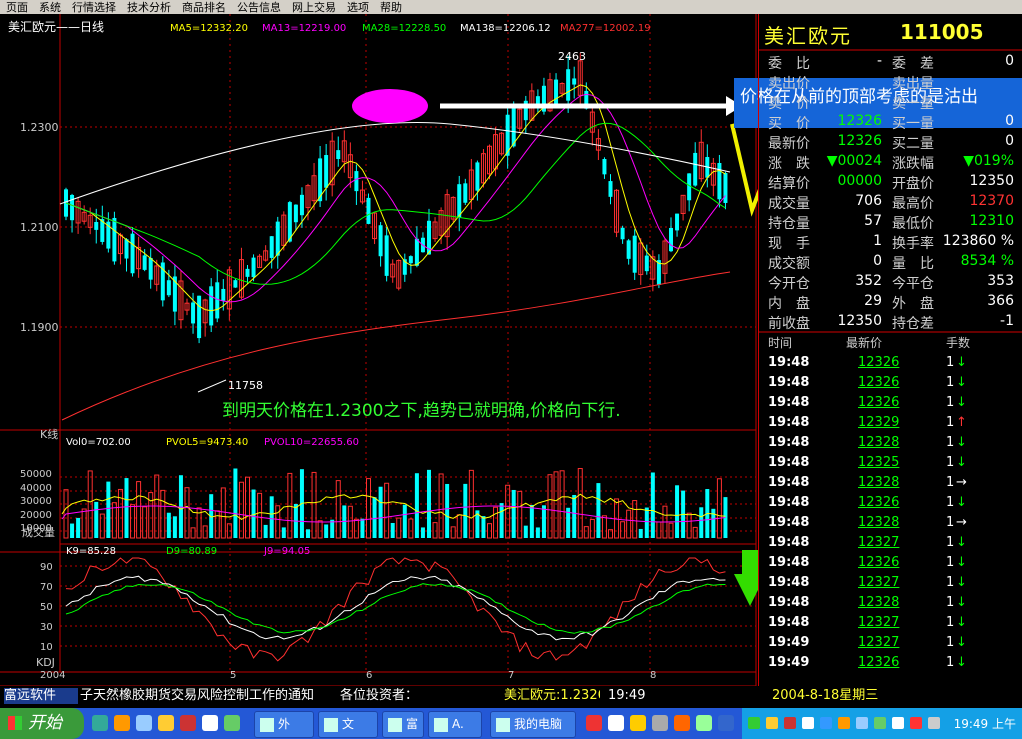 The image size is (1022, 739). I want to click on quote-label: 最高价, so click(913, 204).